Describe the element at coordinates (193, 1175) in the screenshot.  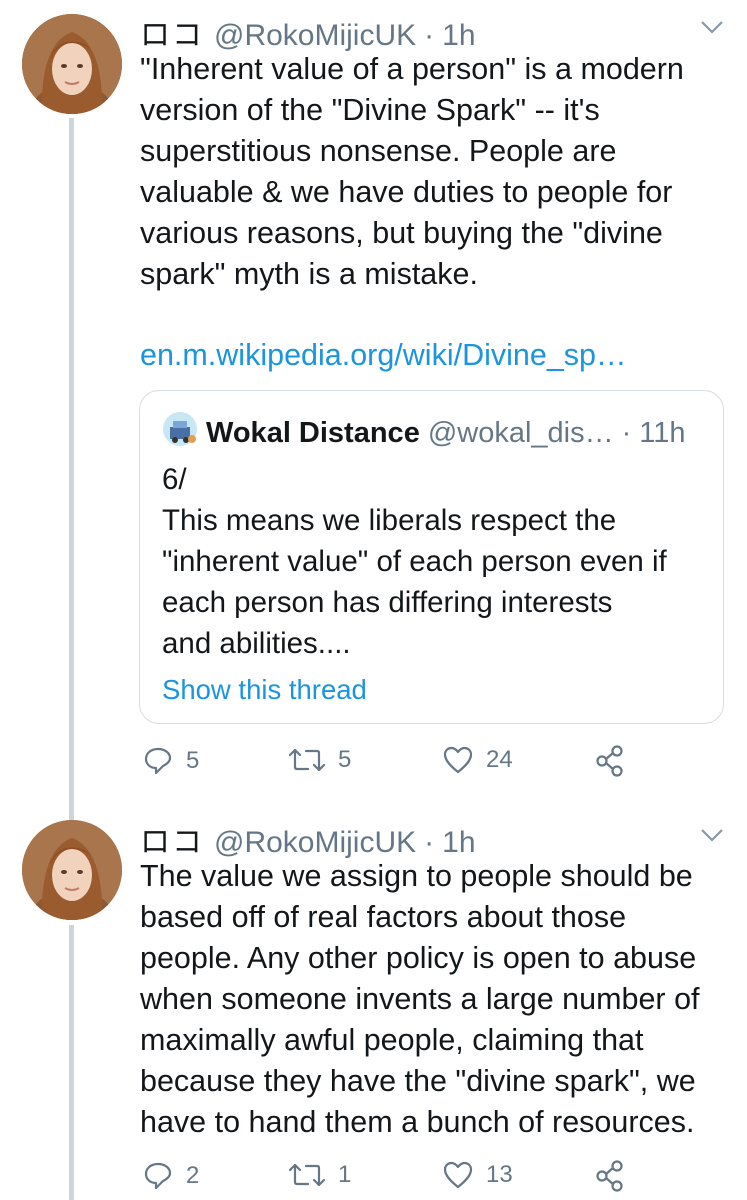
I see `reply-count: 2` at that location.